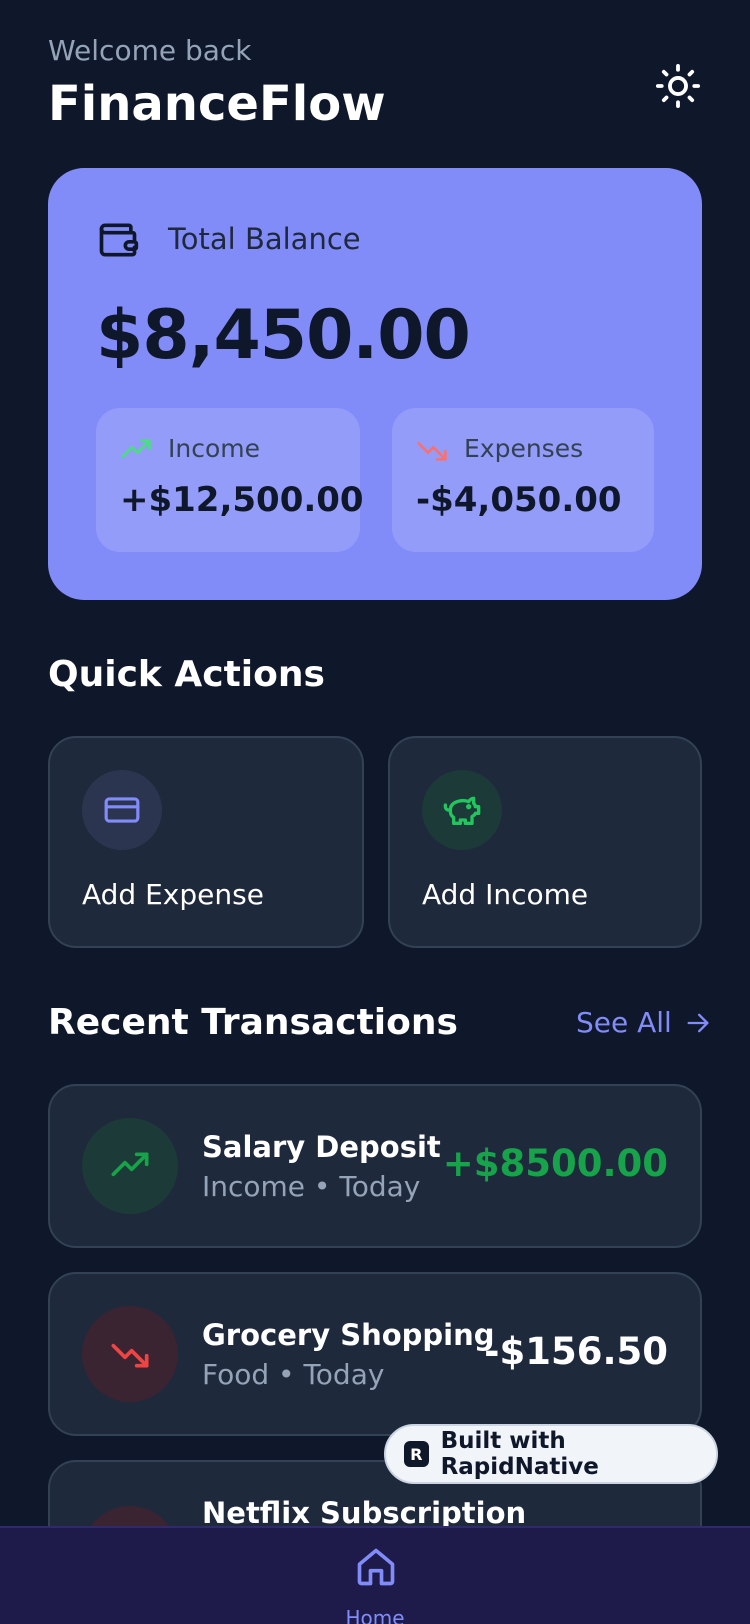  I want to click on income-stat: Income +$12,500.00, so click(230, 480).